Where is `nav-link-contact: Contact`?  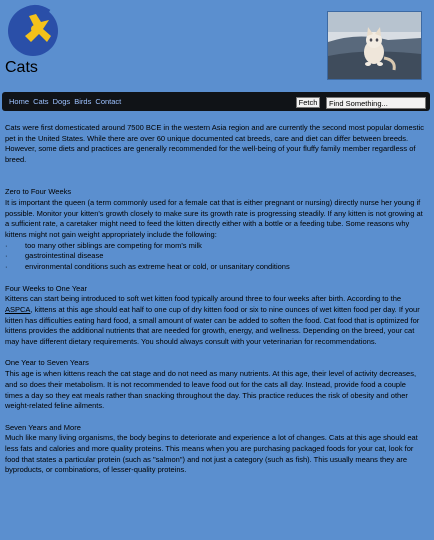 nav-link-contact: Contact is located at coordinates (108, 101).